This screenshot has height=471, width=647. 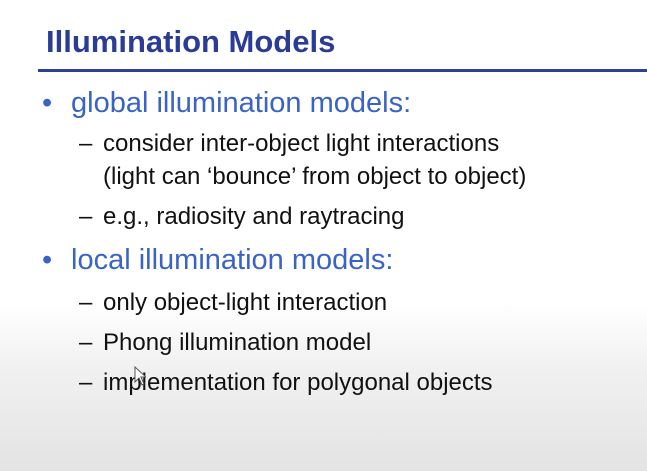 I want to click on subitem-text: Phong illumination model, so click(x=237, y=342).